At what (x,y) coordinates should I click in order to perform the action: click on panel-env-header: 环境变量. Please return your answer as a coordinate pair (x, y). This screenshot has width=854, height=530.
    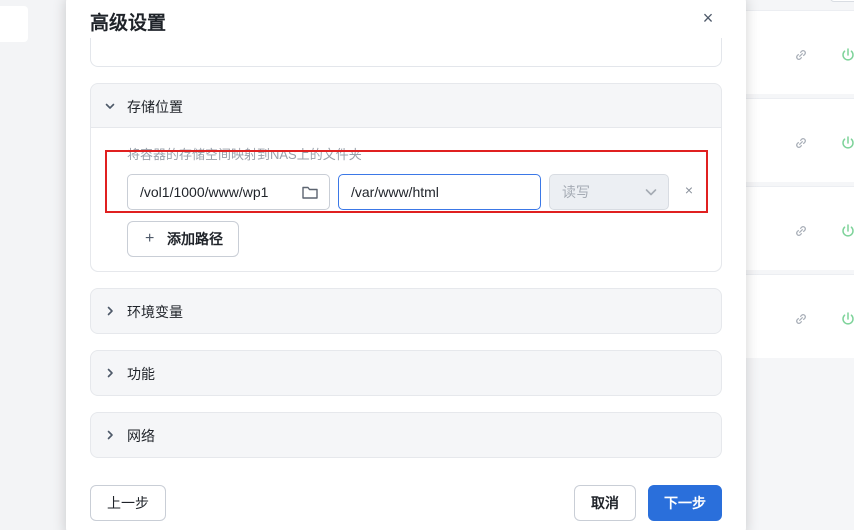
    Looking at the image, I should click on (406, 311).